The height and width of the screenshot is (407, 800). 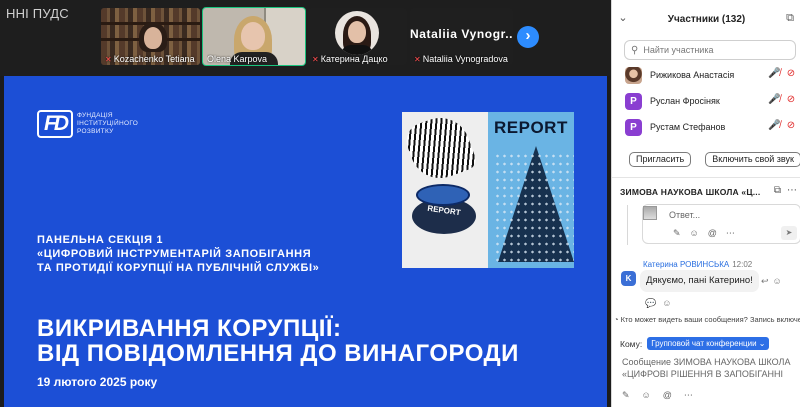 What do you see at coordinates (706, 127) in the screenshot?
I see `participant-row: Р Рустам Стефанов 🎤̸ ⊘` at bounding box center [706, 127].